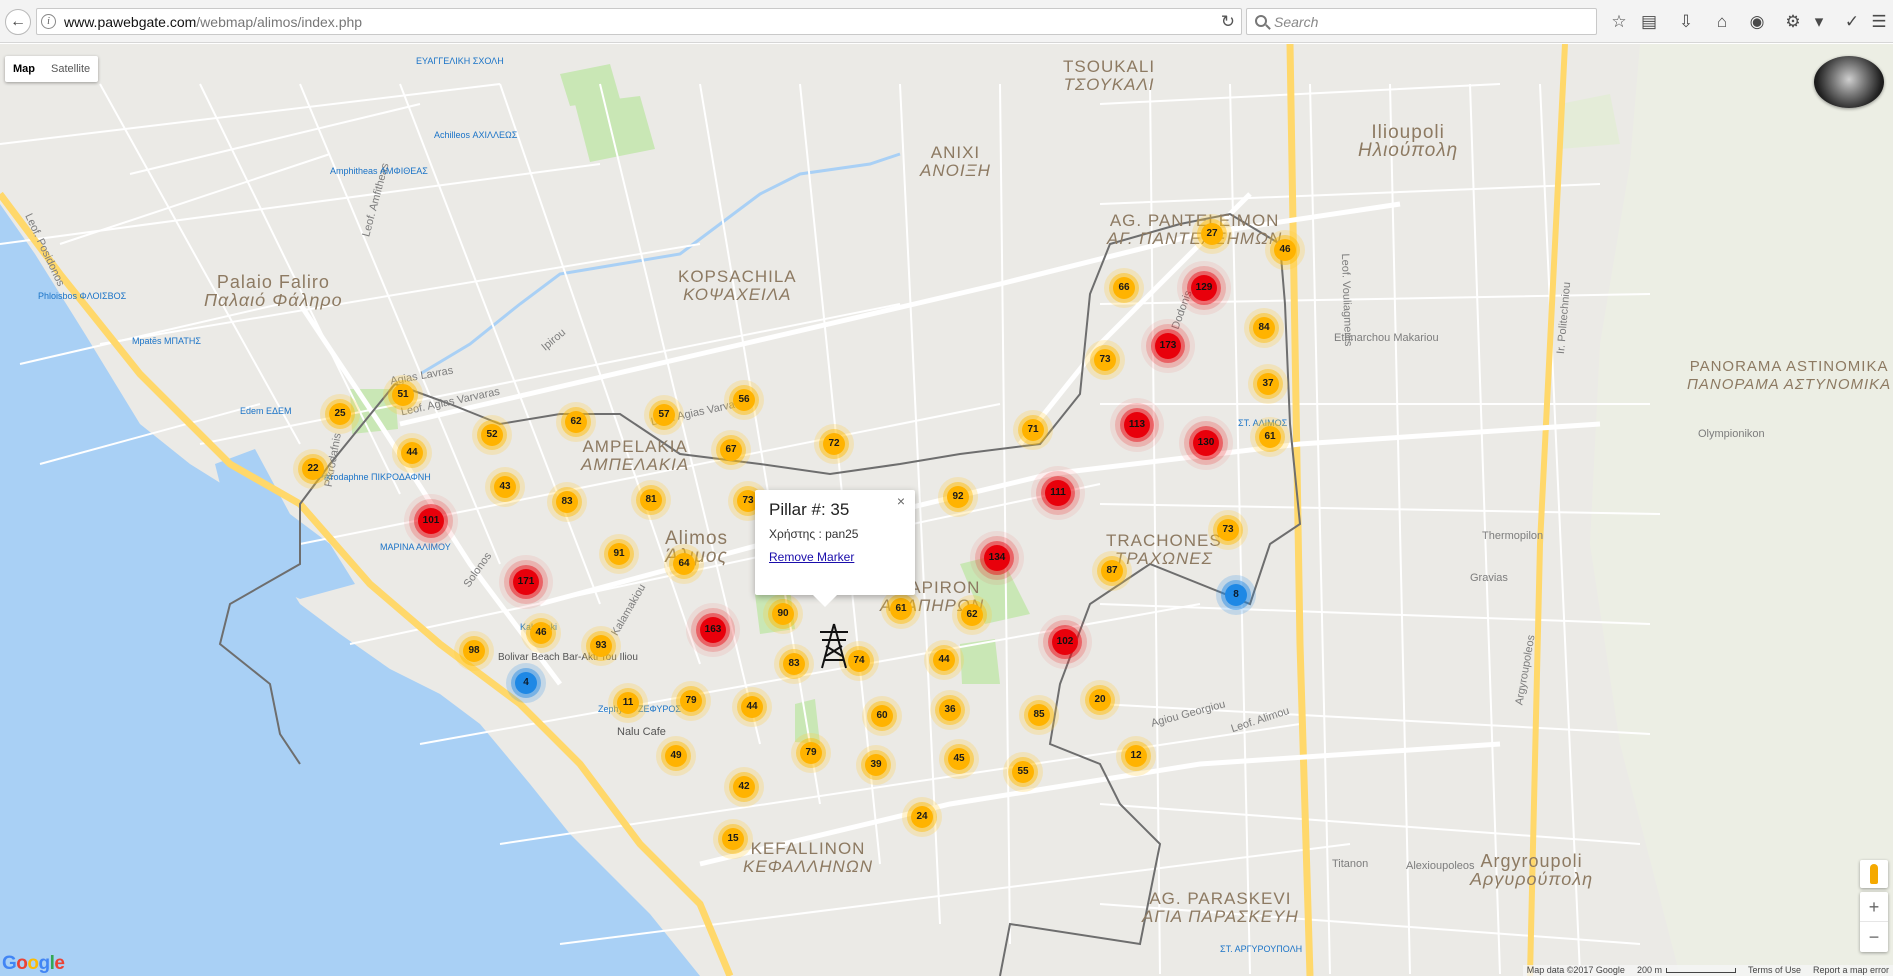 This screenshot has height=976, width=1893. What do you see at coordinates (811, 557) in the screenshot?
I see `remove-marker-link: Remove Marker` at bounding box center [811, 557].